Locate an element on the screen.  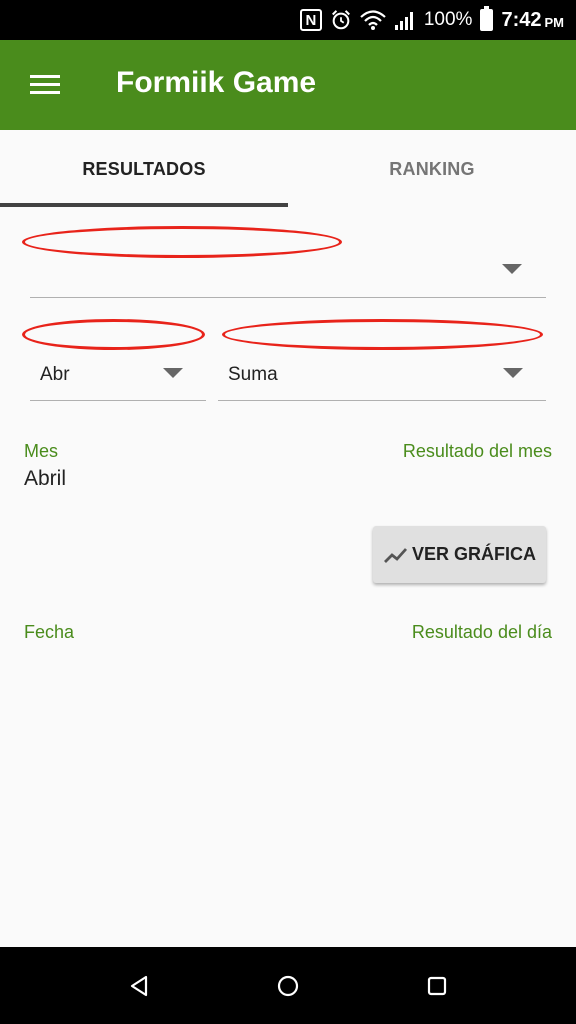
month-selector-value: Abr is located at coordinates (55, 374).